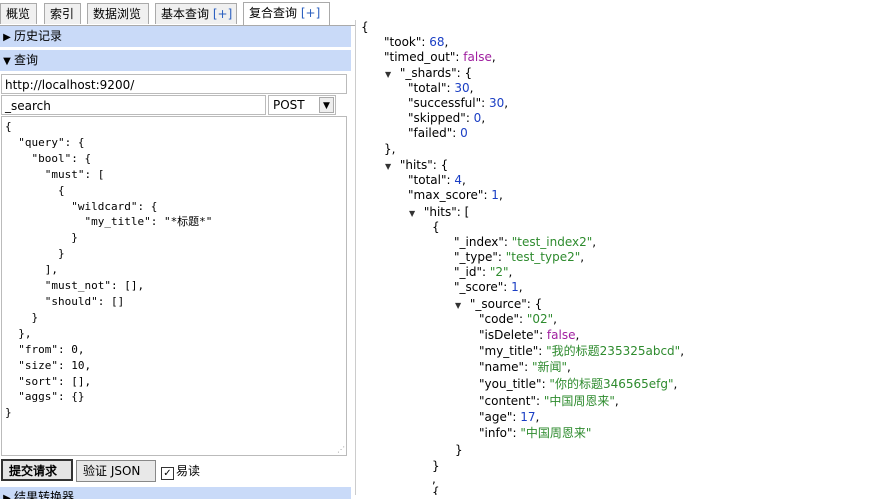  I want to click on validate-json-button: 验证 JSON, so click(116, 471).